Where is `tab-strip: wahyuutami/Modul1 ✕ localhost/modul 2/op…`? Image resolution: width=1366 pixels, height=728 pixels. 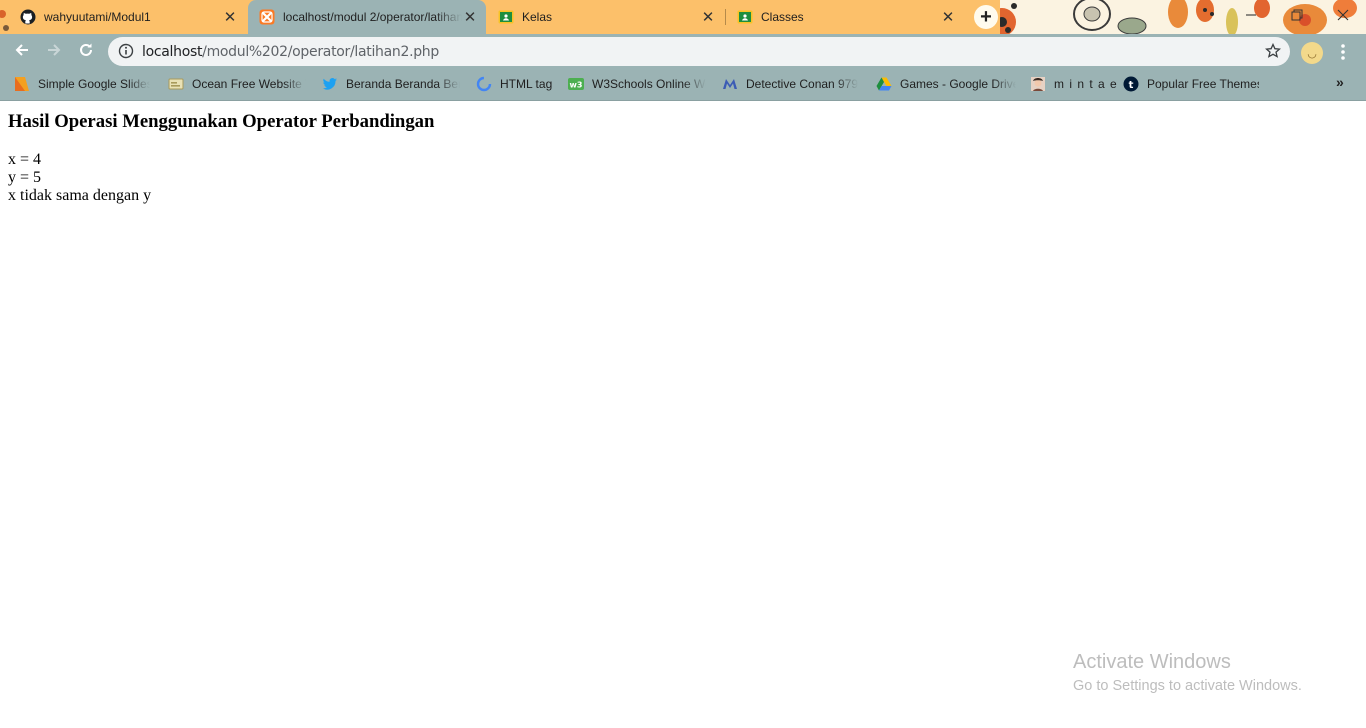 tab-strip: wahyuutami/Modul1 ✕ localhost/modul 2/op… is located at coordinates (683, 17).